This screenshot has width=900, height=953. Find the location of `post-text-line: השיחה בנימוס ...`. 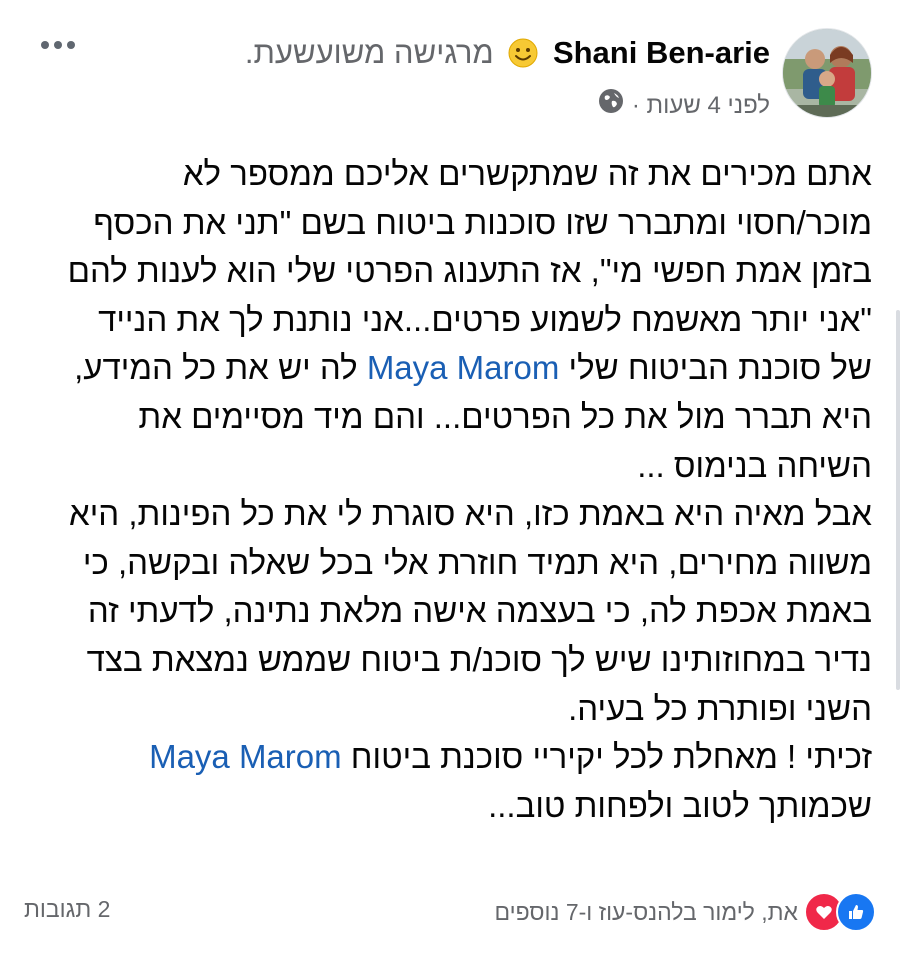

post-text-line: השיחה בנימוס ... is located at coordinates (446, 466).